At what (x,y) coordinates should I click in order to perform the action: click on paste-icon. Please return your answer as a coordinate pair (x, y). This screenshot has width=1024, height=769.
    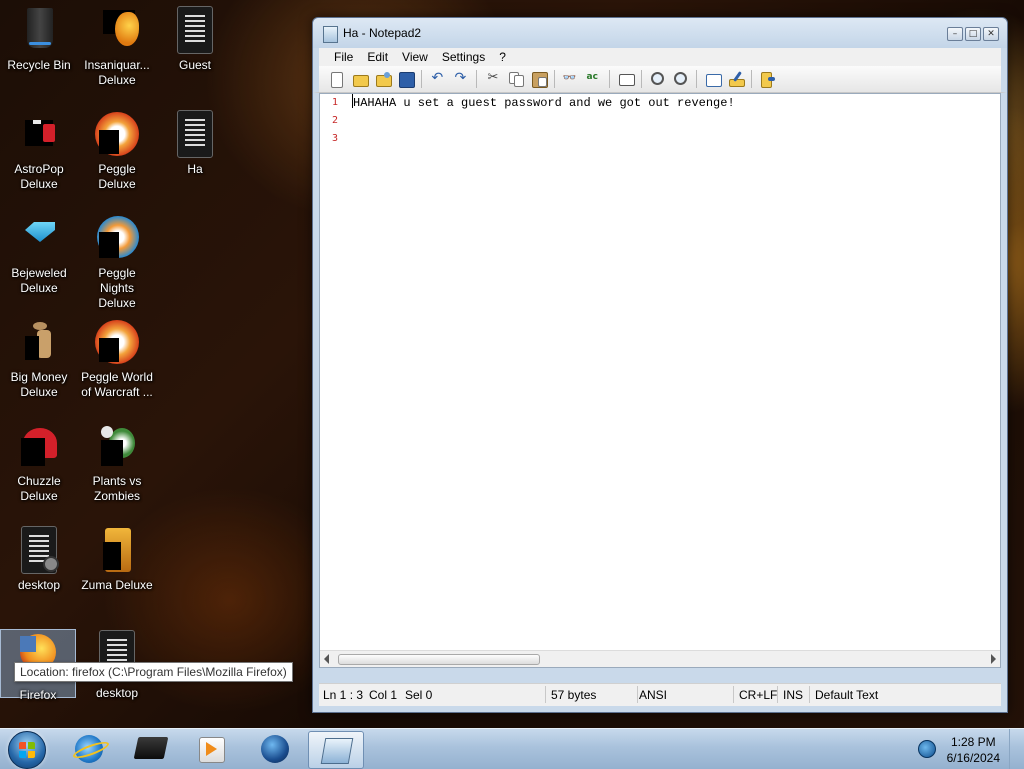
    Looking at the image, I should click on (539, 79).